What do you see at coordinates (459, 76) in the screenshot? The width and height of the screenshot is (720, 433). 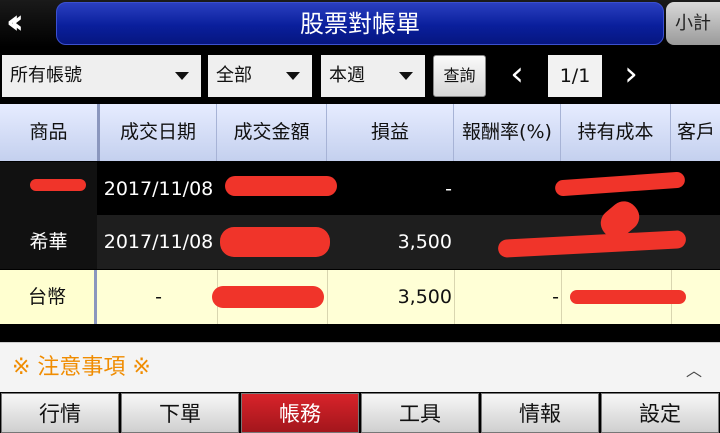 I see `query-button: 查詢` at bounding box center [459, 76].